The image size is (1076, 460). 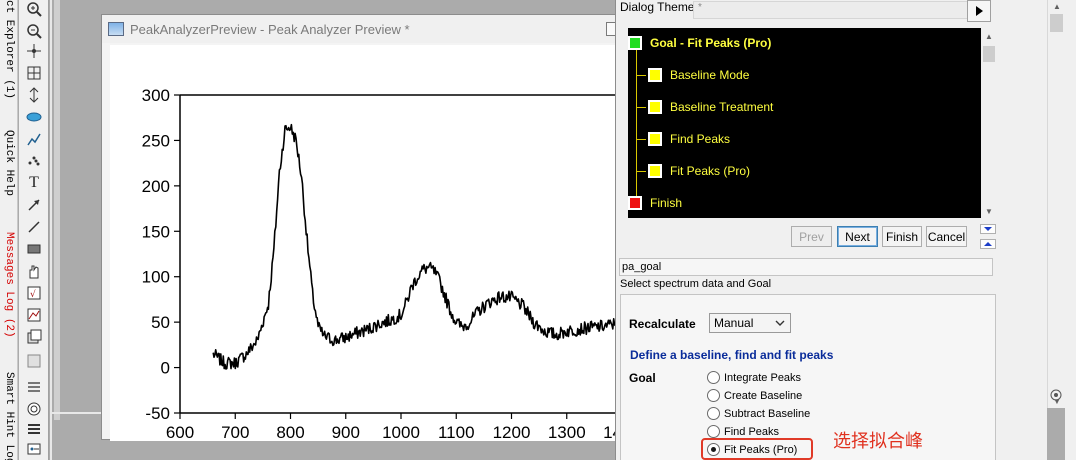 What do you see at coordinates (693, 171) in the screenshot?
I see `tree-node-fit-peaks: Fit Peaks (Pro)` at bounding box center [693, 171].